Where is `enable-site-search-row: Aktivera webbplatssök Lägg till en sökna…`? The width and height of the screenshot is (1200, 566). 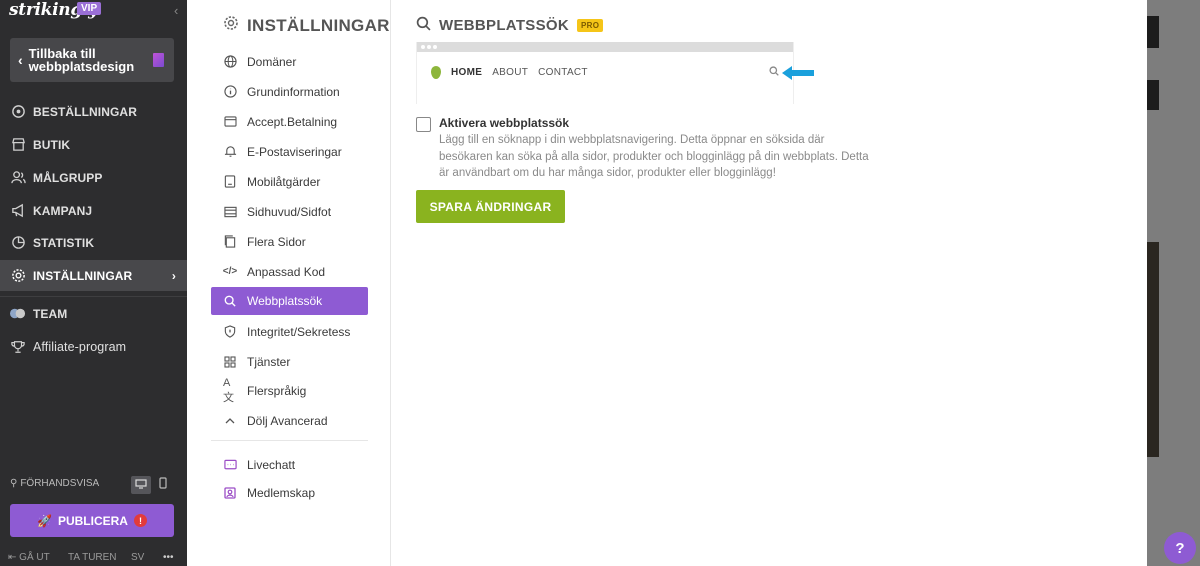
enable-site-search-row: Aktivera webbplatssök Lägg till en sökna… is located at coordinates (647, 149).